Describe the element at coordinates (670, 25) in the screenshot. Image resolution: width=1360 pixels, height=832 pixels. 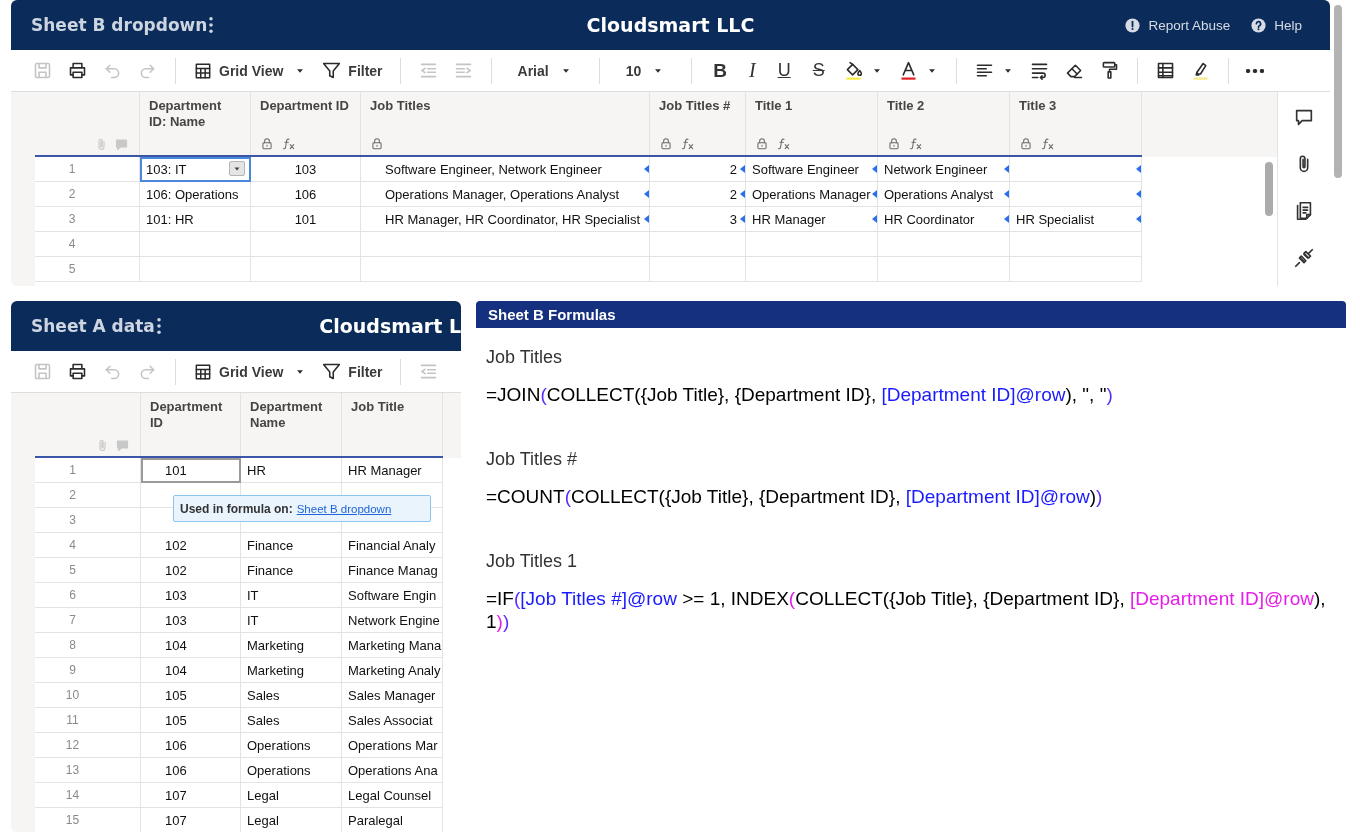
I see `brand-name: Cloudsmart LLC` at that location.